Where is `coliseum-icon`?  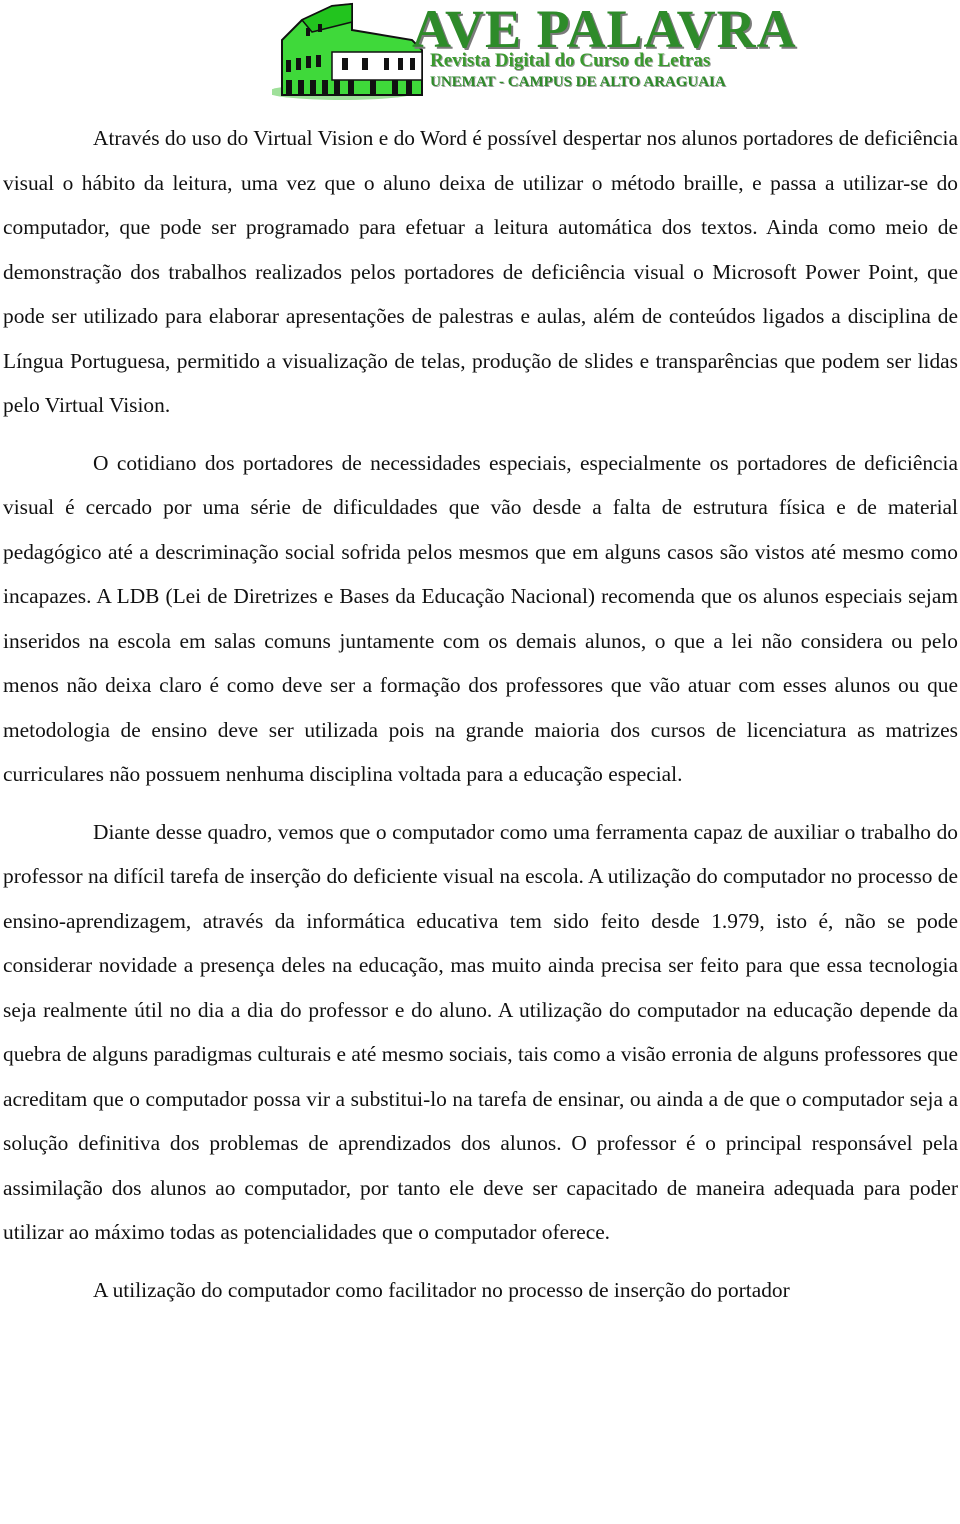 coliseum-icon is located at coordinates (347, 51).